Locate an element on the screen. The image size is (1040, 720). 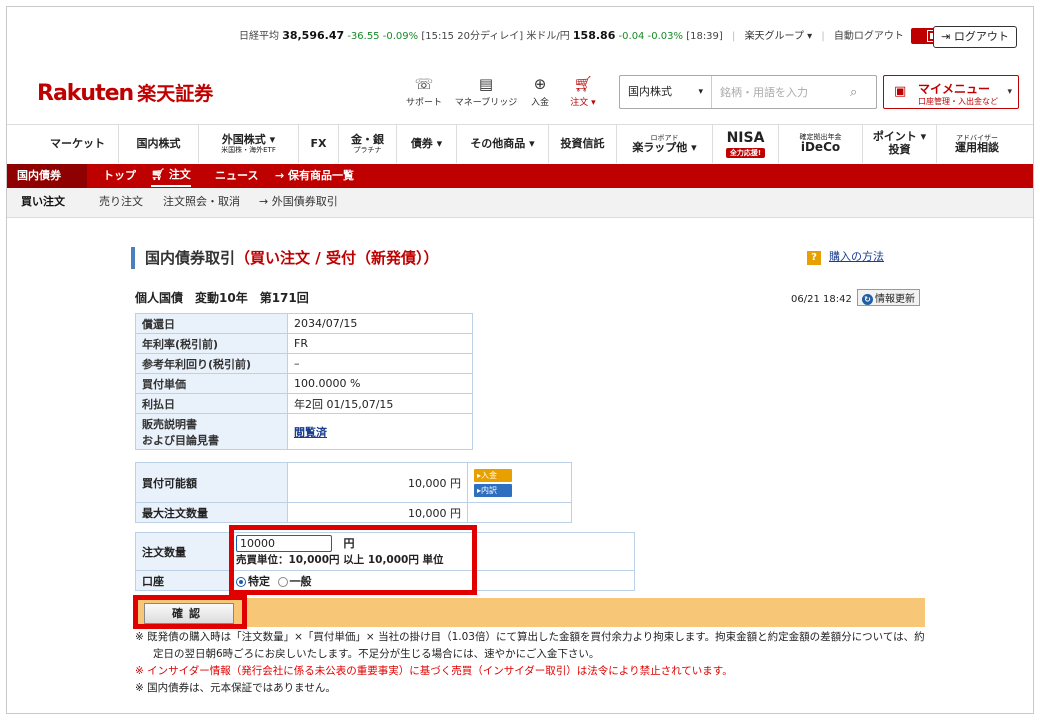
nav-nisa: NISA 全力応援! is located at coordinates (746, 144).